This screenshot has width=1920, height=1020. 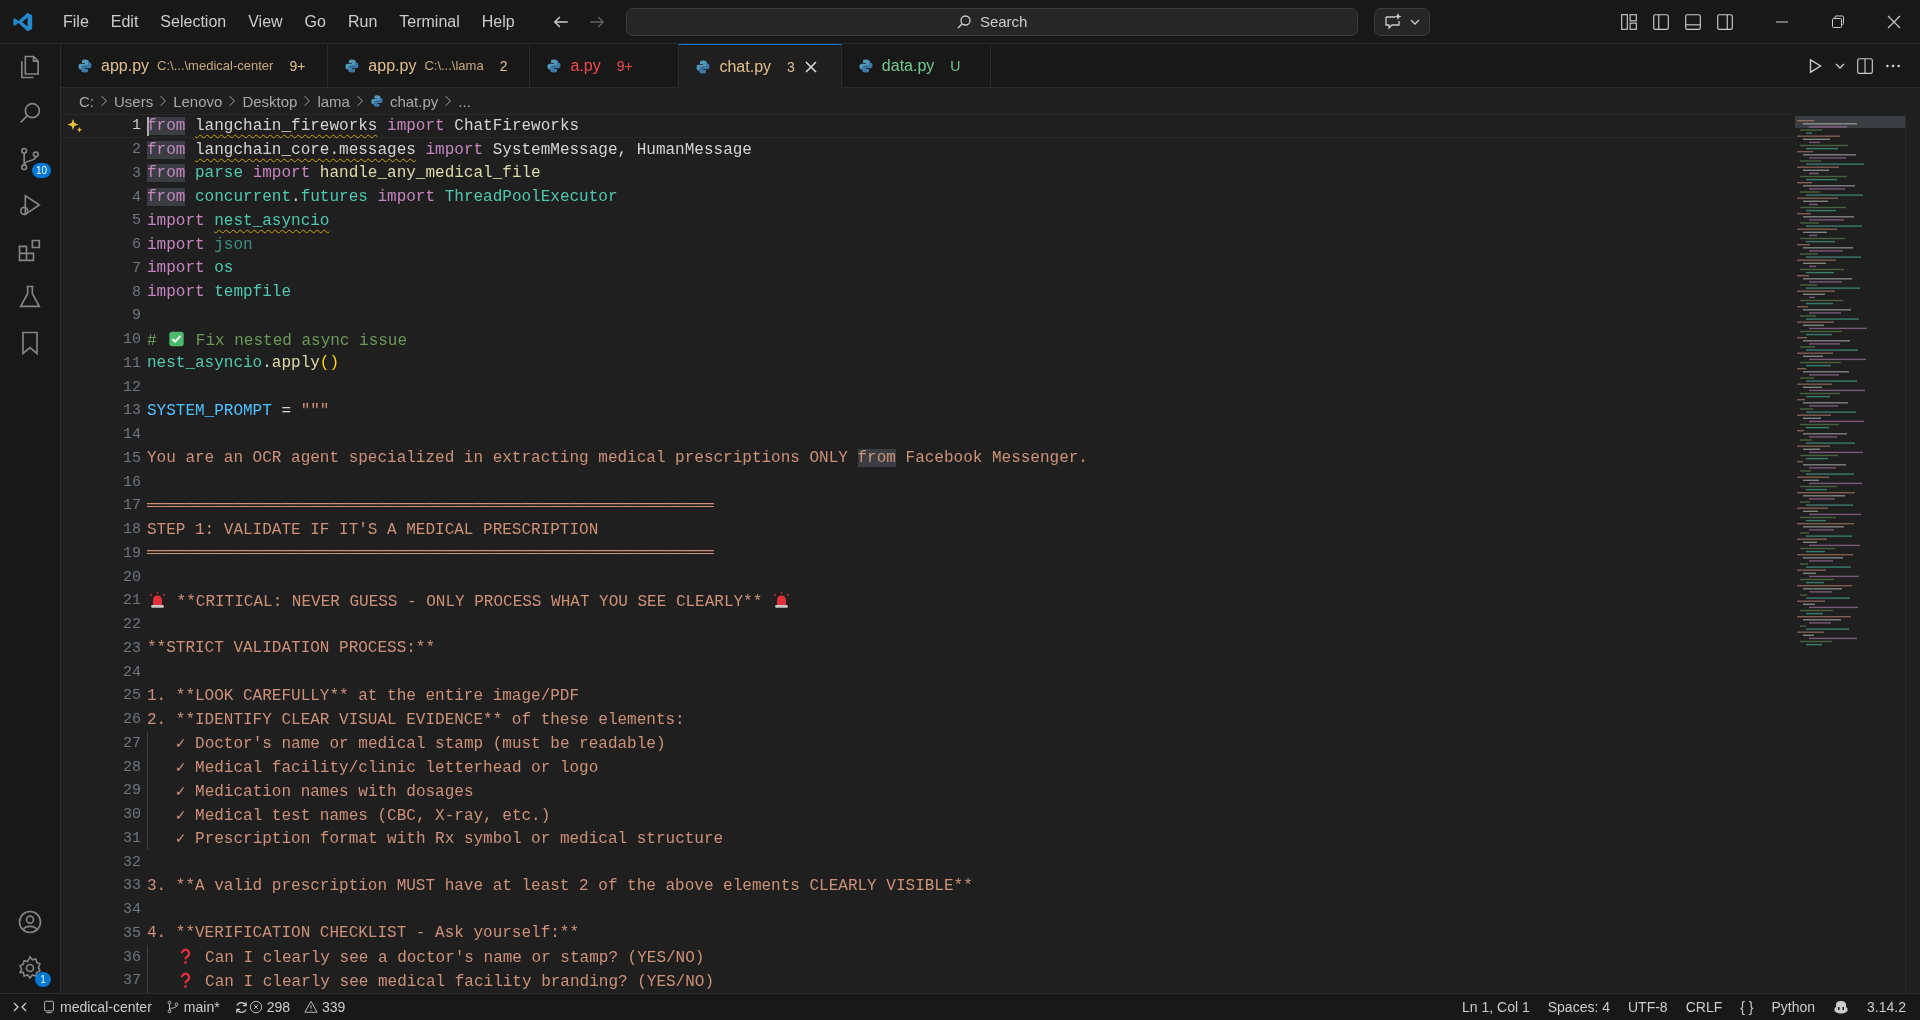 What do you see at coordinates (1704, 1007) in the screenshot?
I see `status-item: CRLF` at bounding box center [1704, 1007].